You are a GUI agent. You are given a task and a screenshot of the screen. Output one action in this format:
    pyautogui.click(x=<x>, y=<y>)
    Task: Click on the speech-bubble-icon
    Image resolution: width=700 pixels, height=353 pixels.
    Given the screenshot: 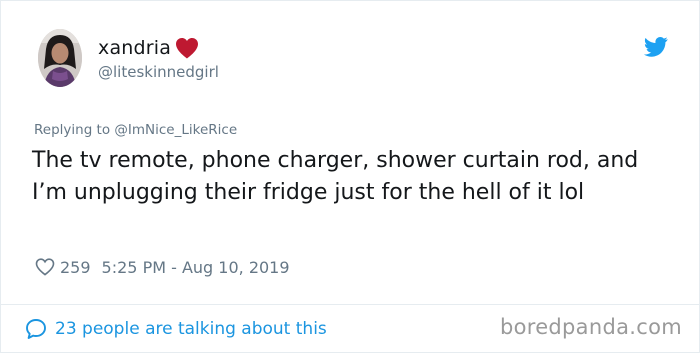 What is the action you would take?
    pyautogui.click(x=36, y=329)
    